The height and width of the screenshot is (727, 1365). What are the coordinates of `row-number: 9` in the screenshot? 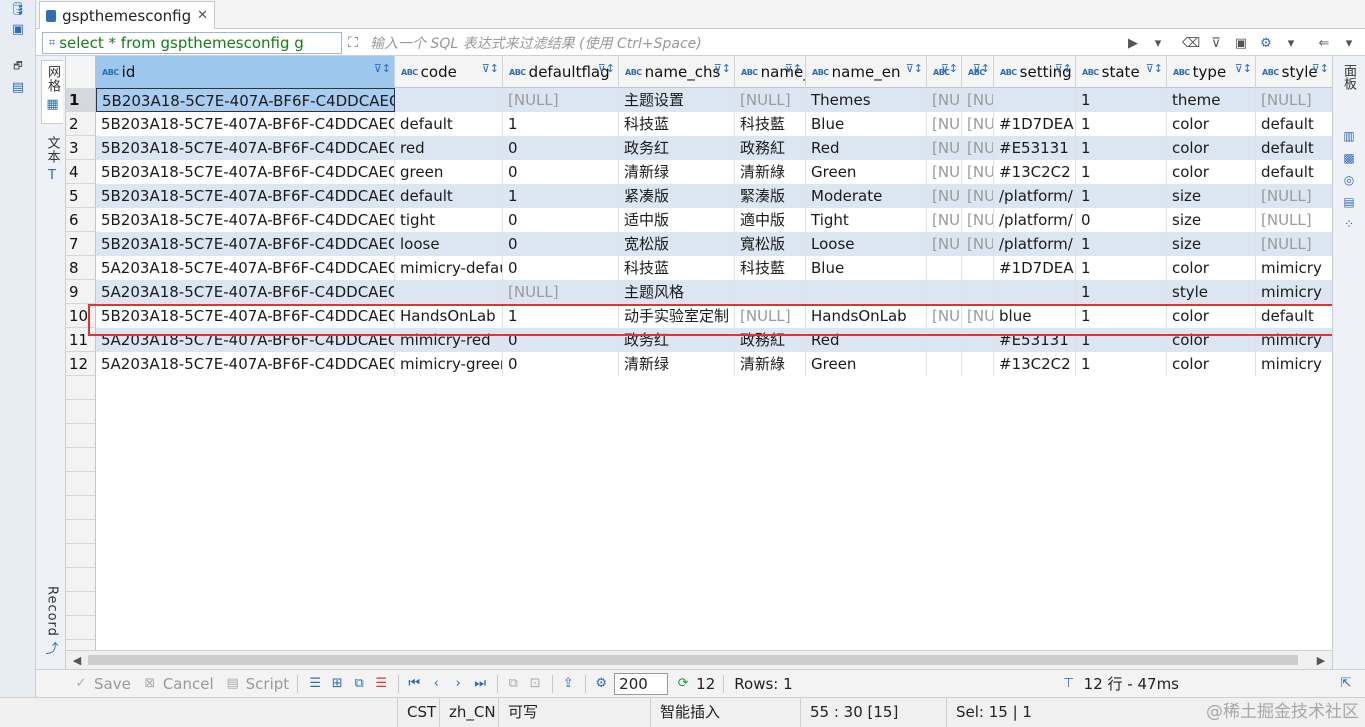 It's located at (81, 292).